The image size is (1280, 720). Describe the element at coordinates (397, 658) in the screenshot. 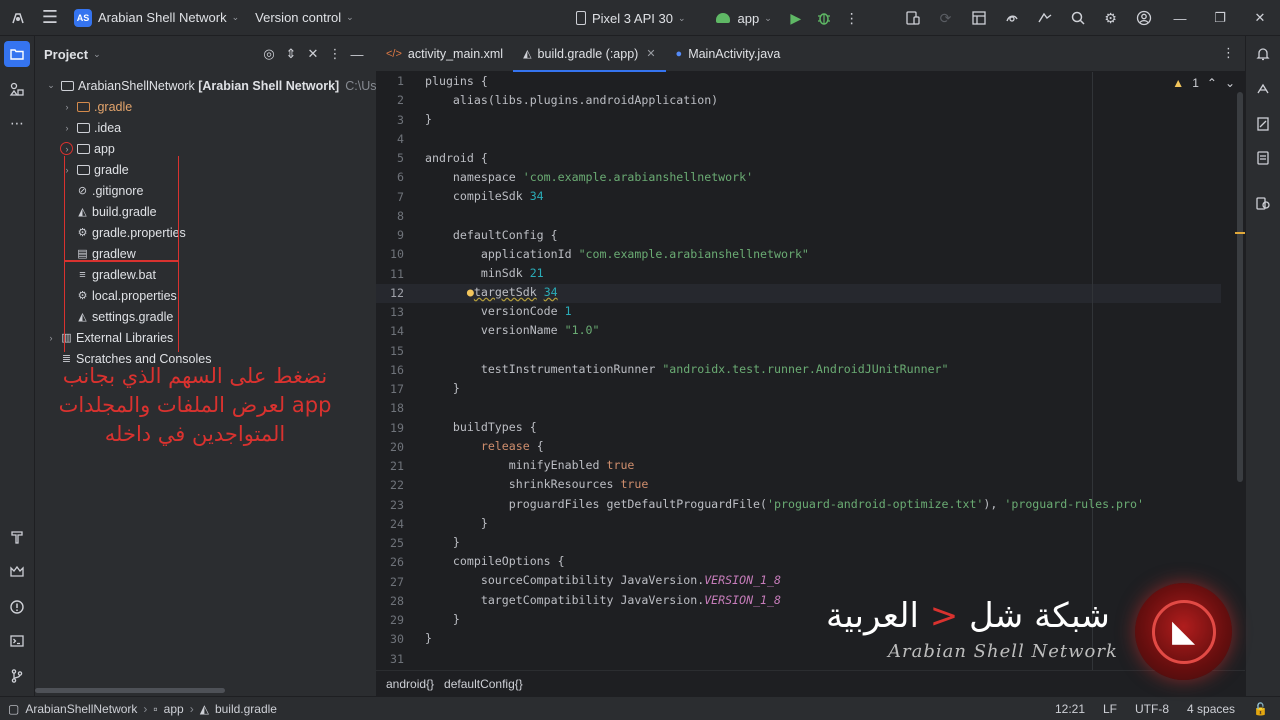

I see `line-number: 31` at that location.